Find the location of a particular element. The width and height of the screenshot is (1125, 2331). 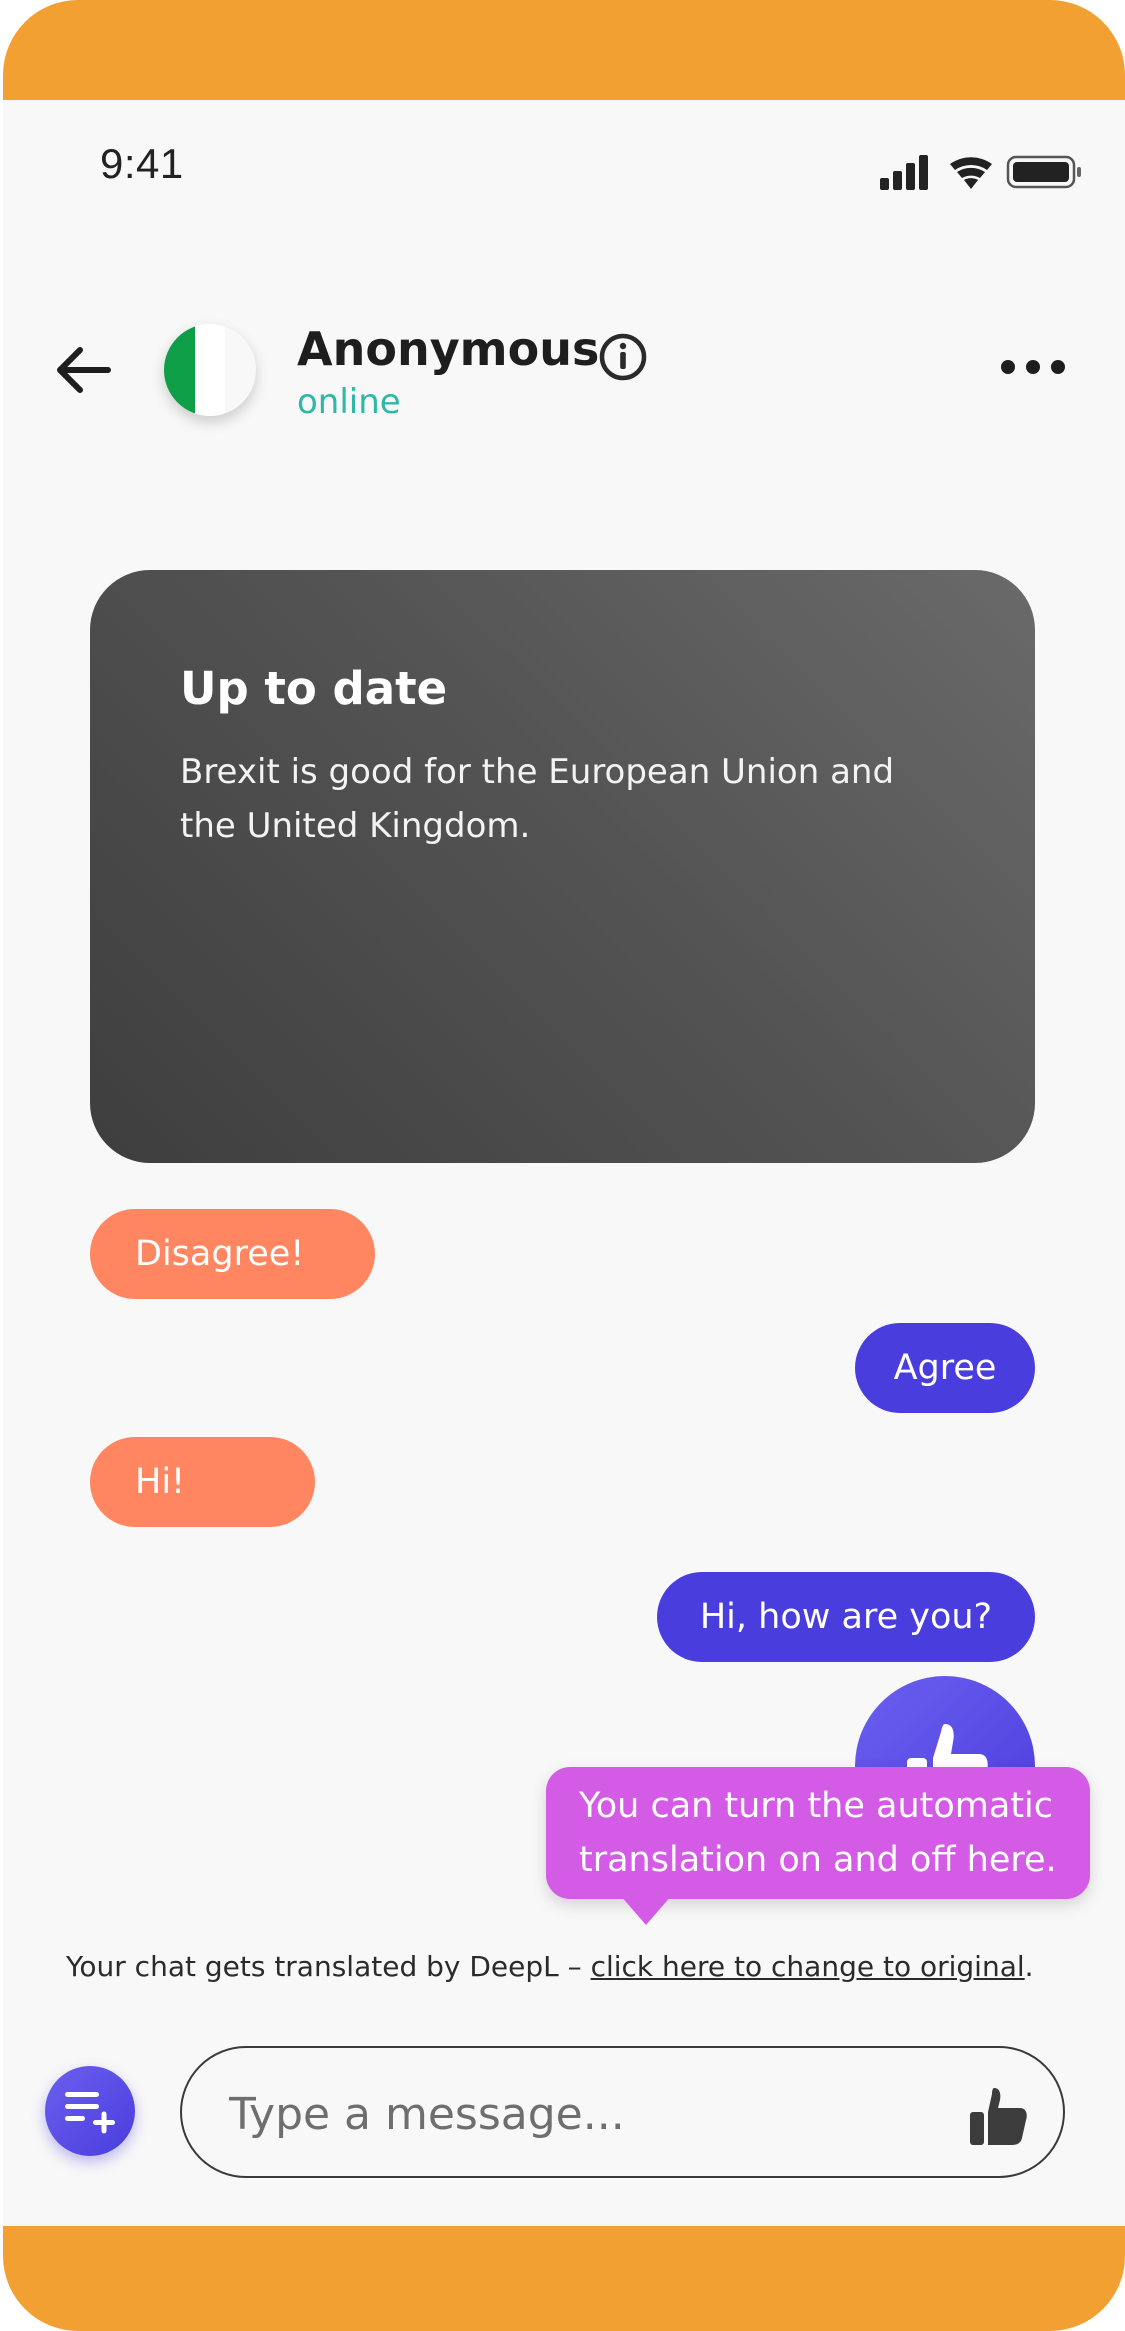

playlist-add-icon is located at coordinates (90, 2113).